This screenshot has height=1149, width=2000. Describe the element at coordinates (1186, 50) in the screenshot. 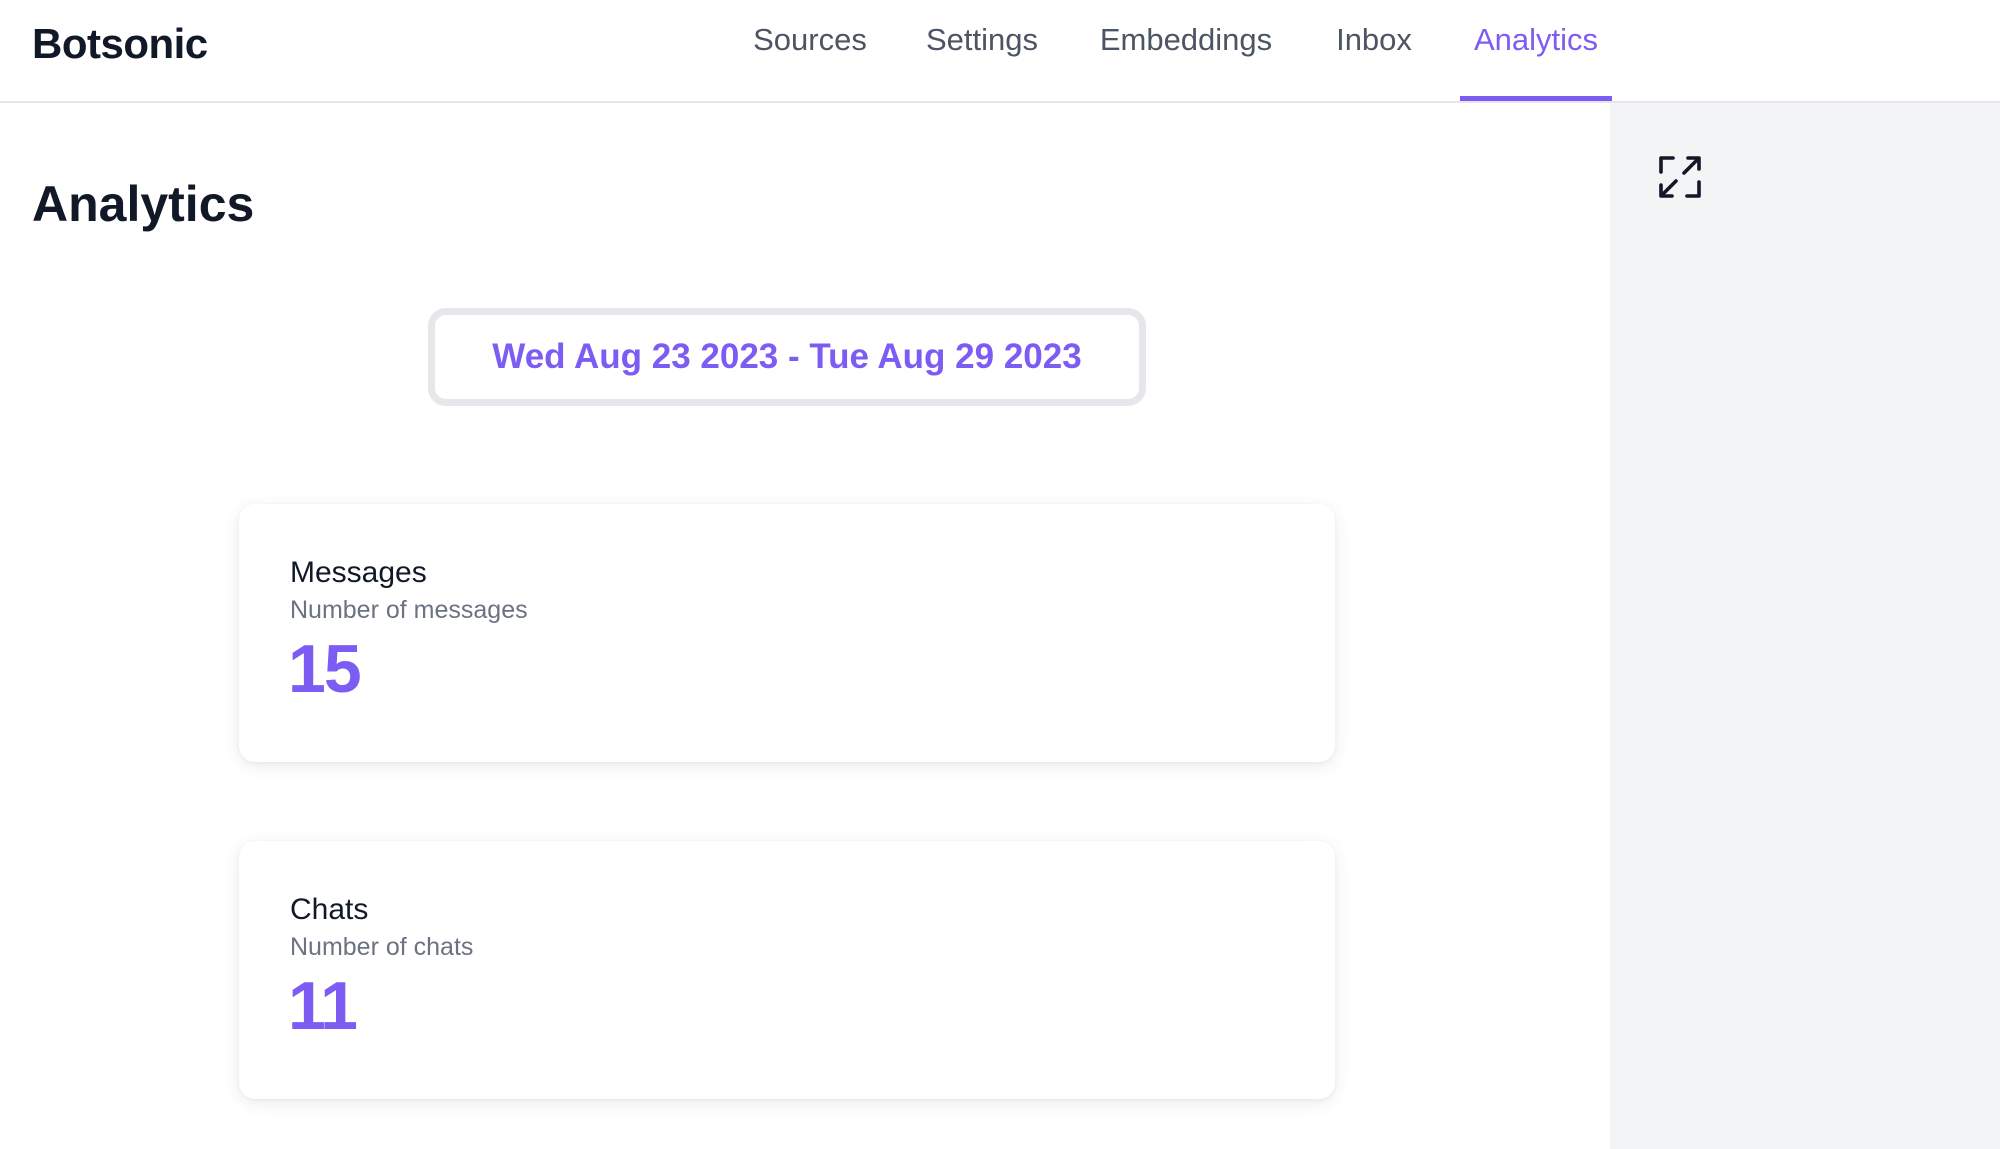

I see `tab-embeddings: Embeddings` at that location.